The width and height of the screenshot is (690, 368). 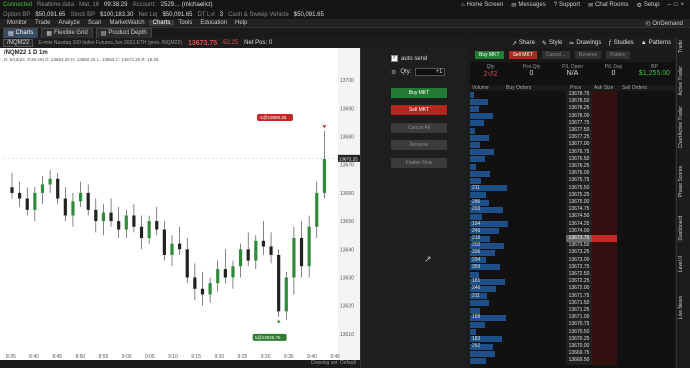 I want to click on ladder-row: 13669.50, so click(x=572, y=361).